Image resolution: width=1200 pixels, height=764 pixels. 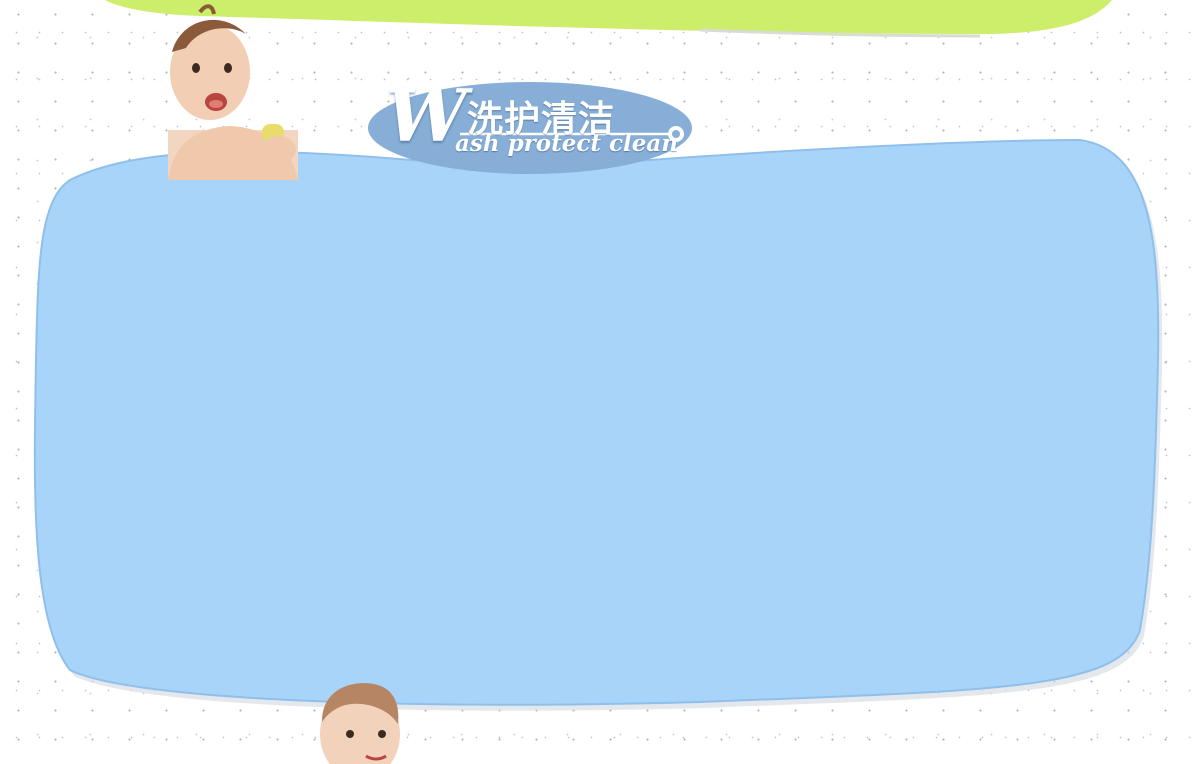 What do you see at coordinates (567, 143) in the screenshot?
I see `badge-subtitle: ash protect clean` at bounding box center [567, 143].